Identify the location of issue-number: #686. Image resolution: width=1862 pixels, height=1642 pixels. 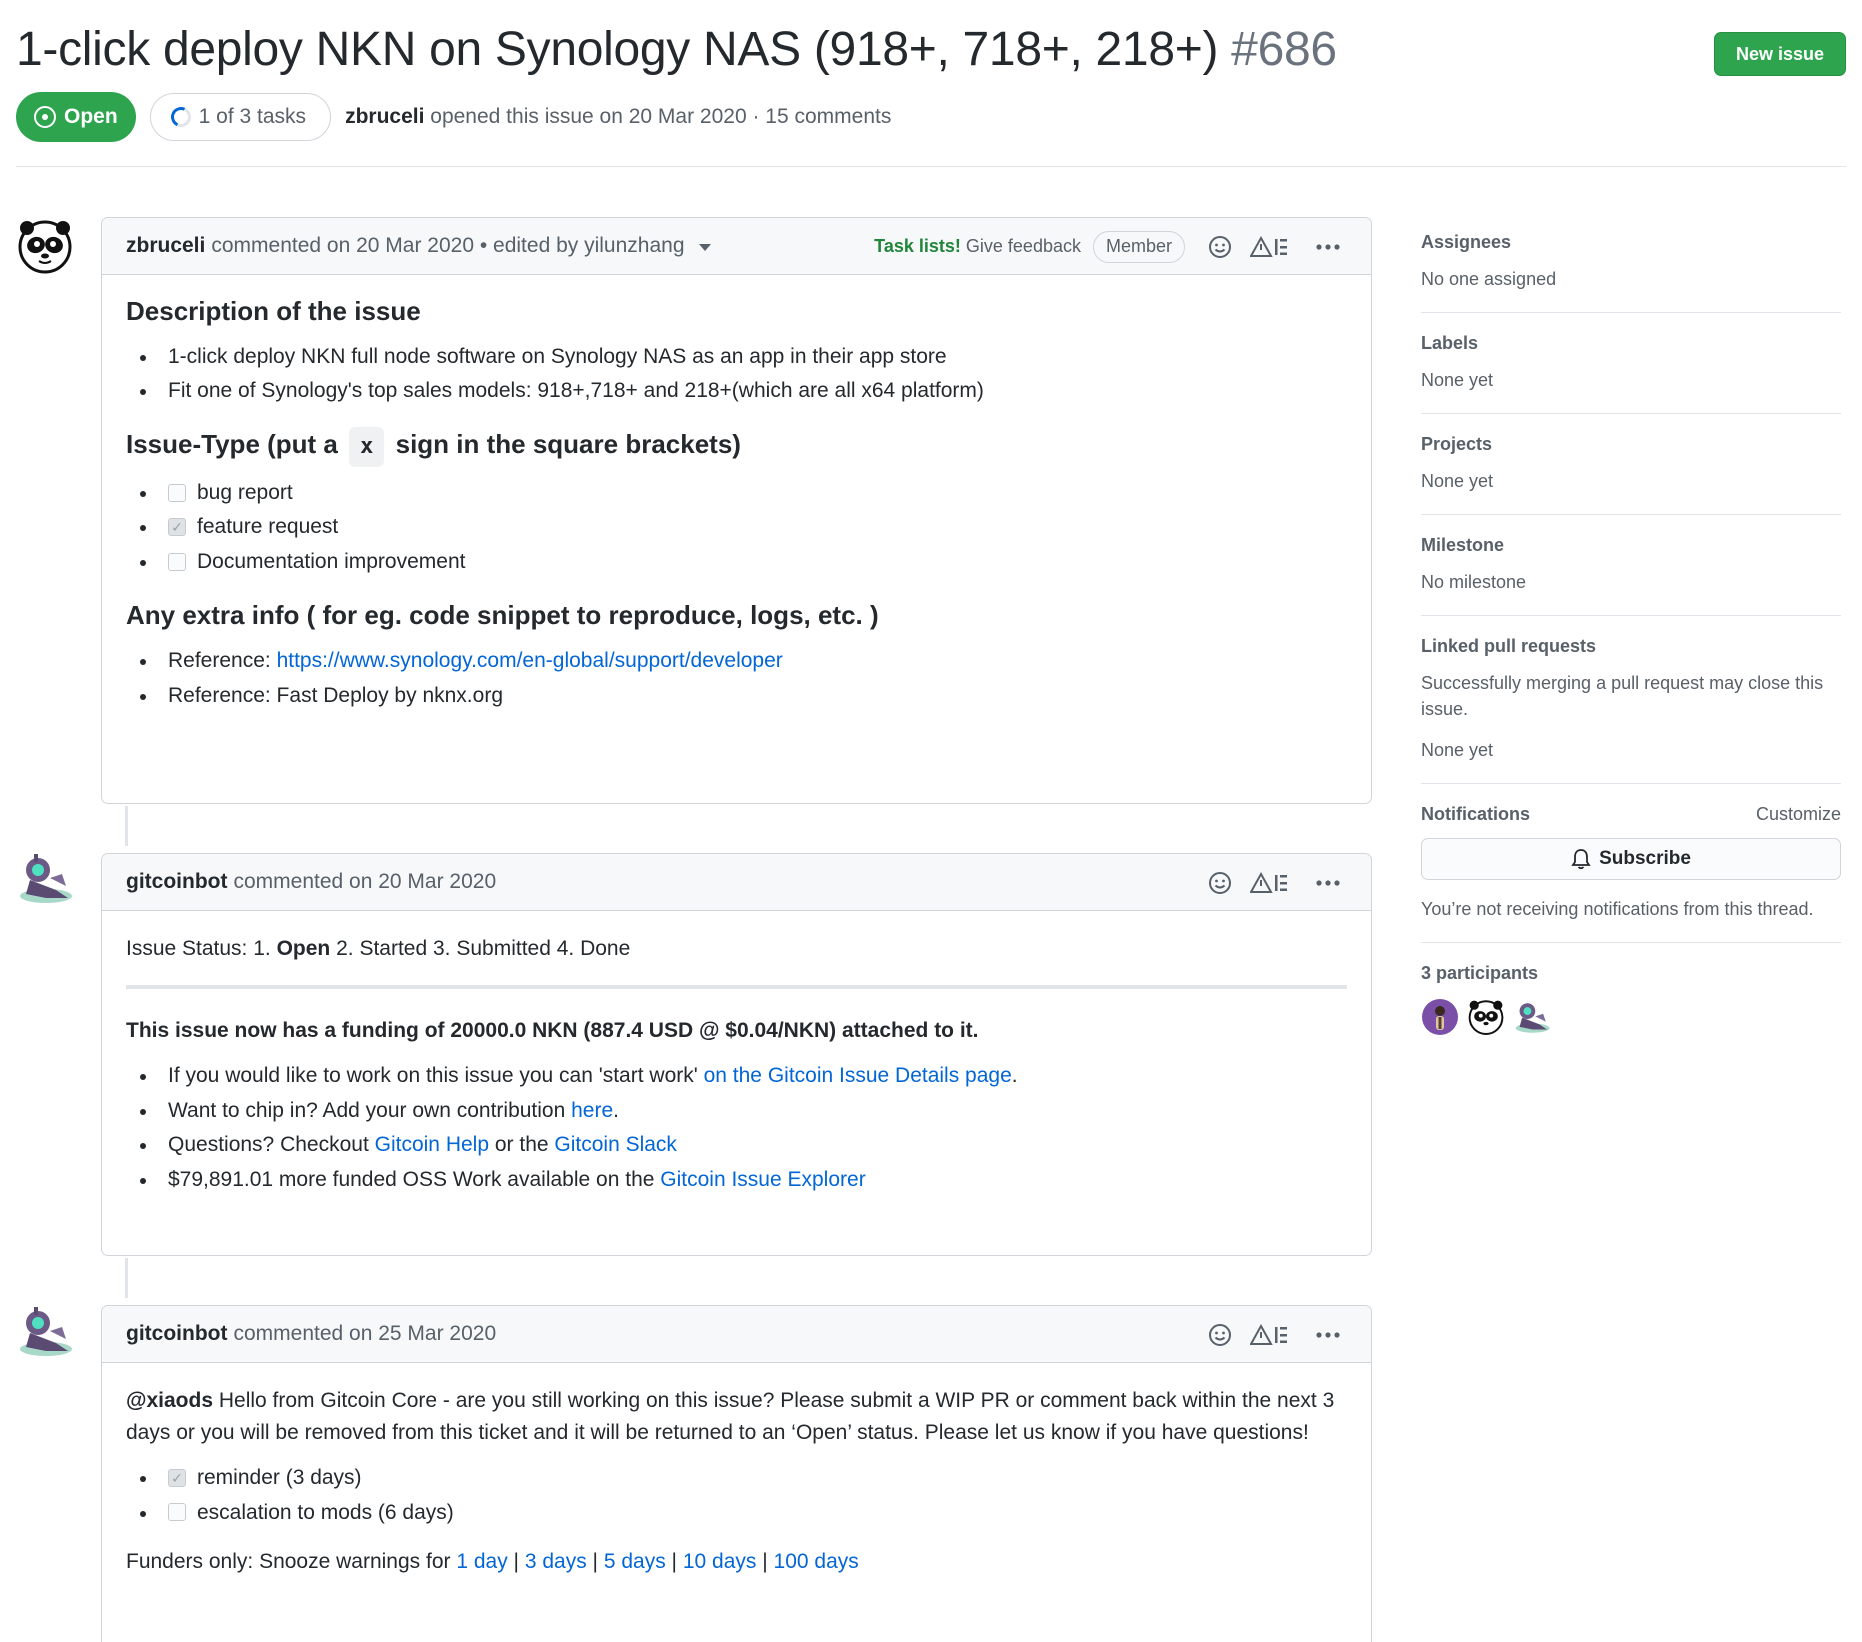
(1284, 49).